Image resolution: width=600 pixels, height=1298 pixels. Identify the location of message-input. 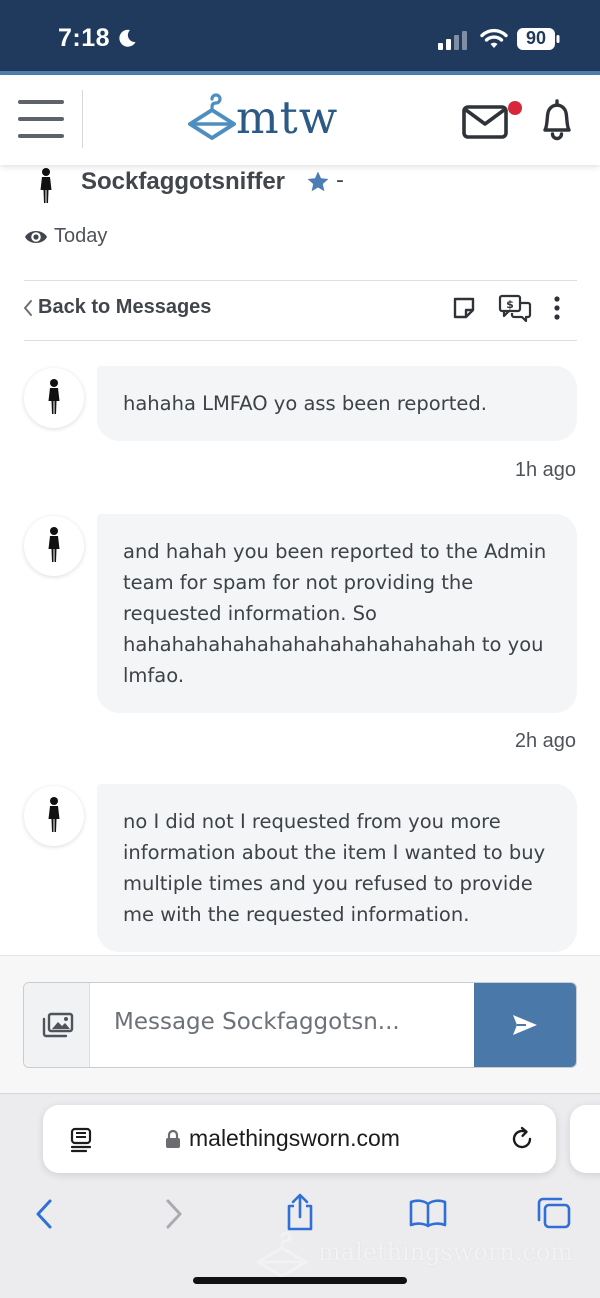
(294, 1022).